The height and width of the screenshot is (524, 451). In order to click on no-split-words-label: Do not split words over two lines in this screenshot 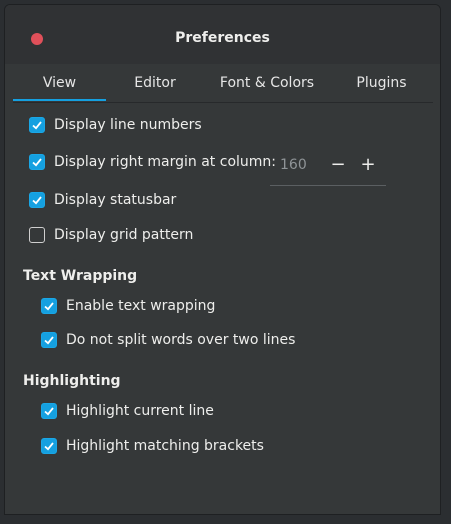, I will do `click(181, 340)`.